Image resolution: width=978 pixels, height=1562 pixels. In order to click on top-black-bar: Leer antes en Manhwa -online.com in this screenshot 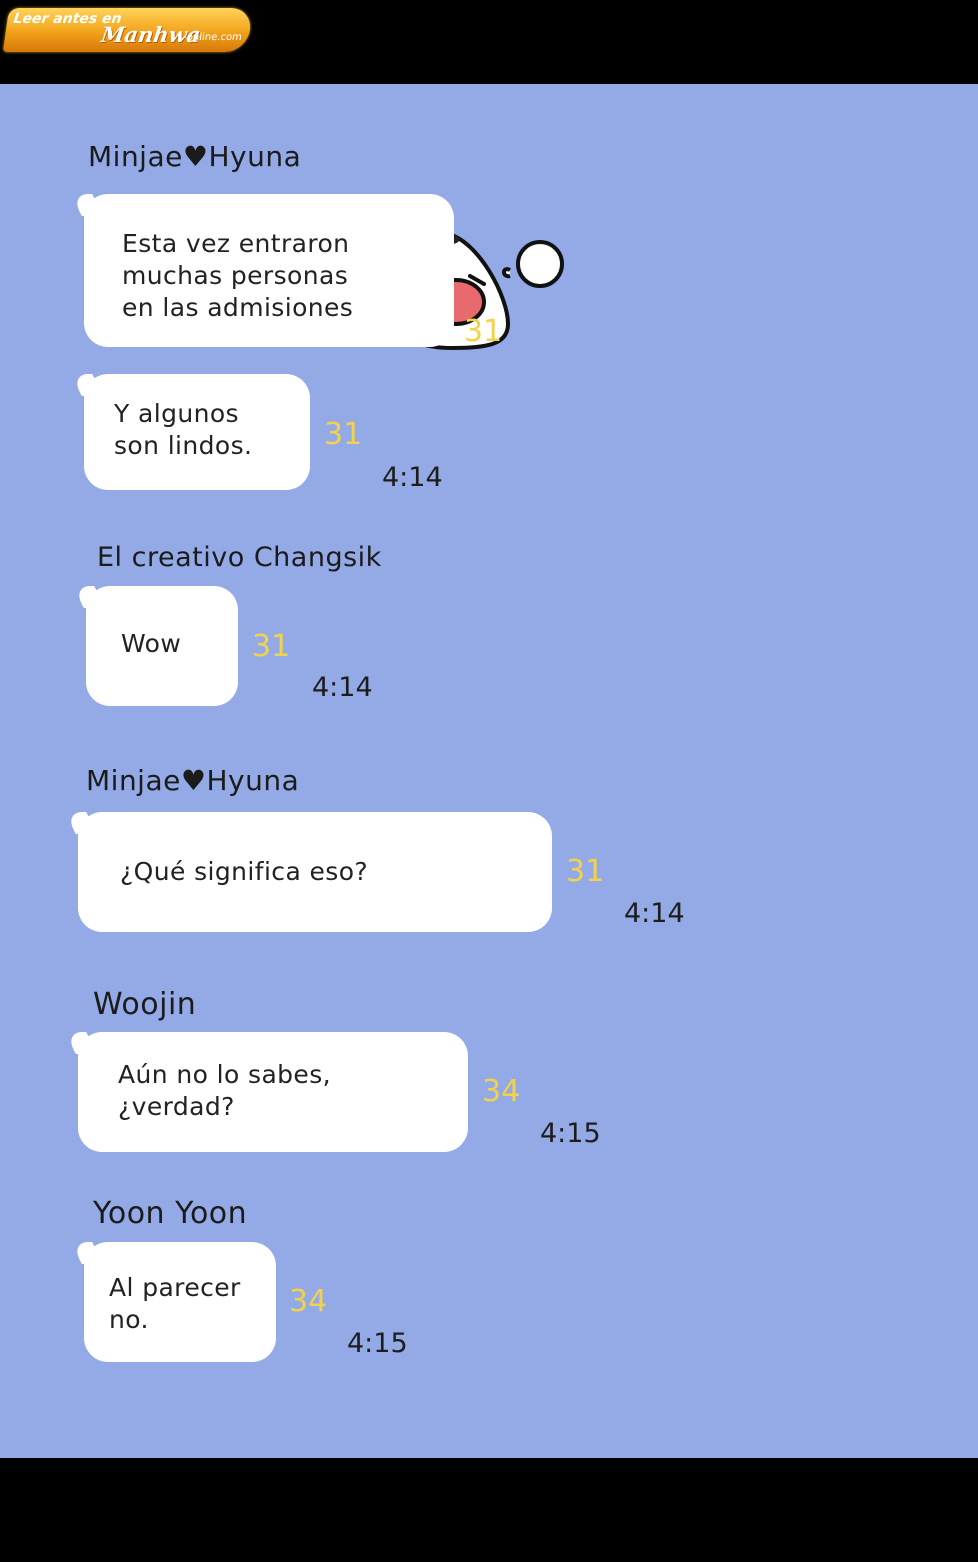, I will do `click(489, 42)`.